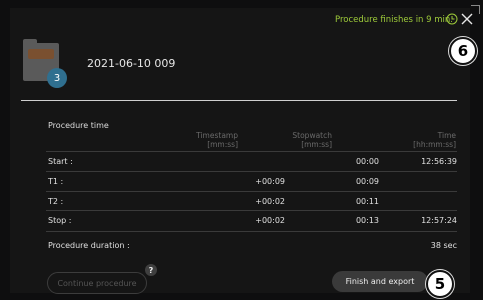 The width and height of the screenshot is (483, 300). I want to click on recording-count-badge: 3, so click(57, 78).